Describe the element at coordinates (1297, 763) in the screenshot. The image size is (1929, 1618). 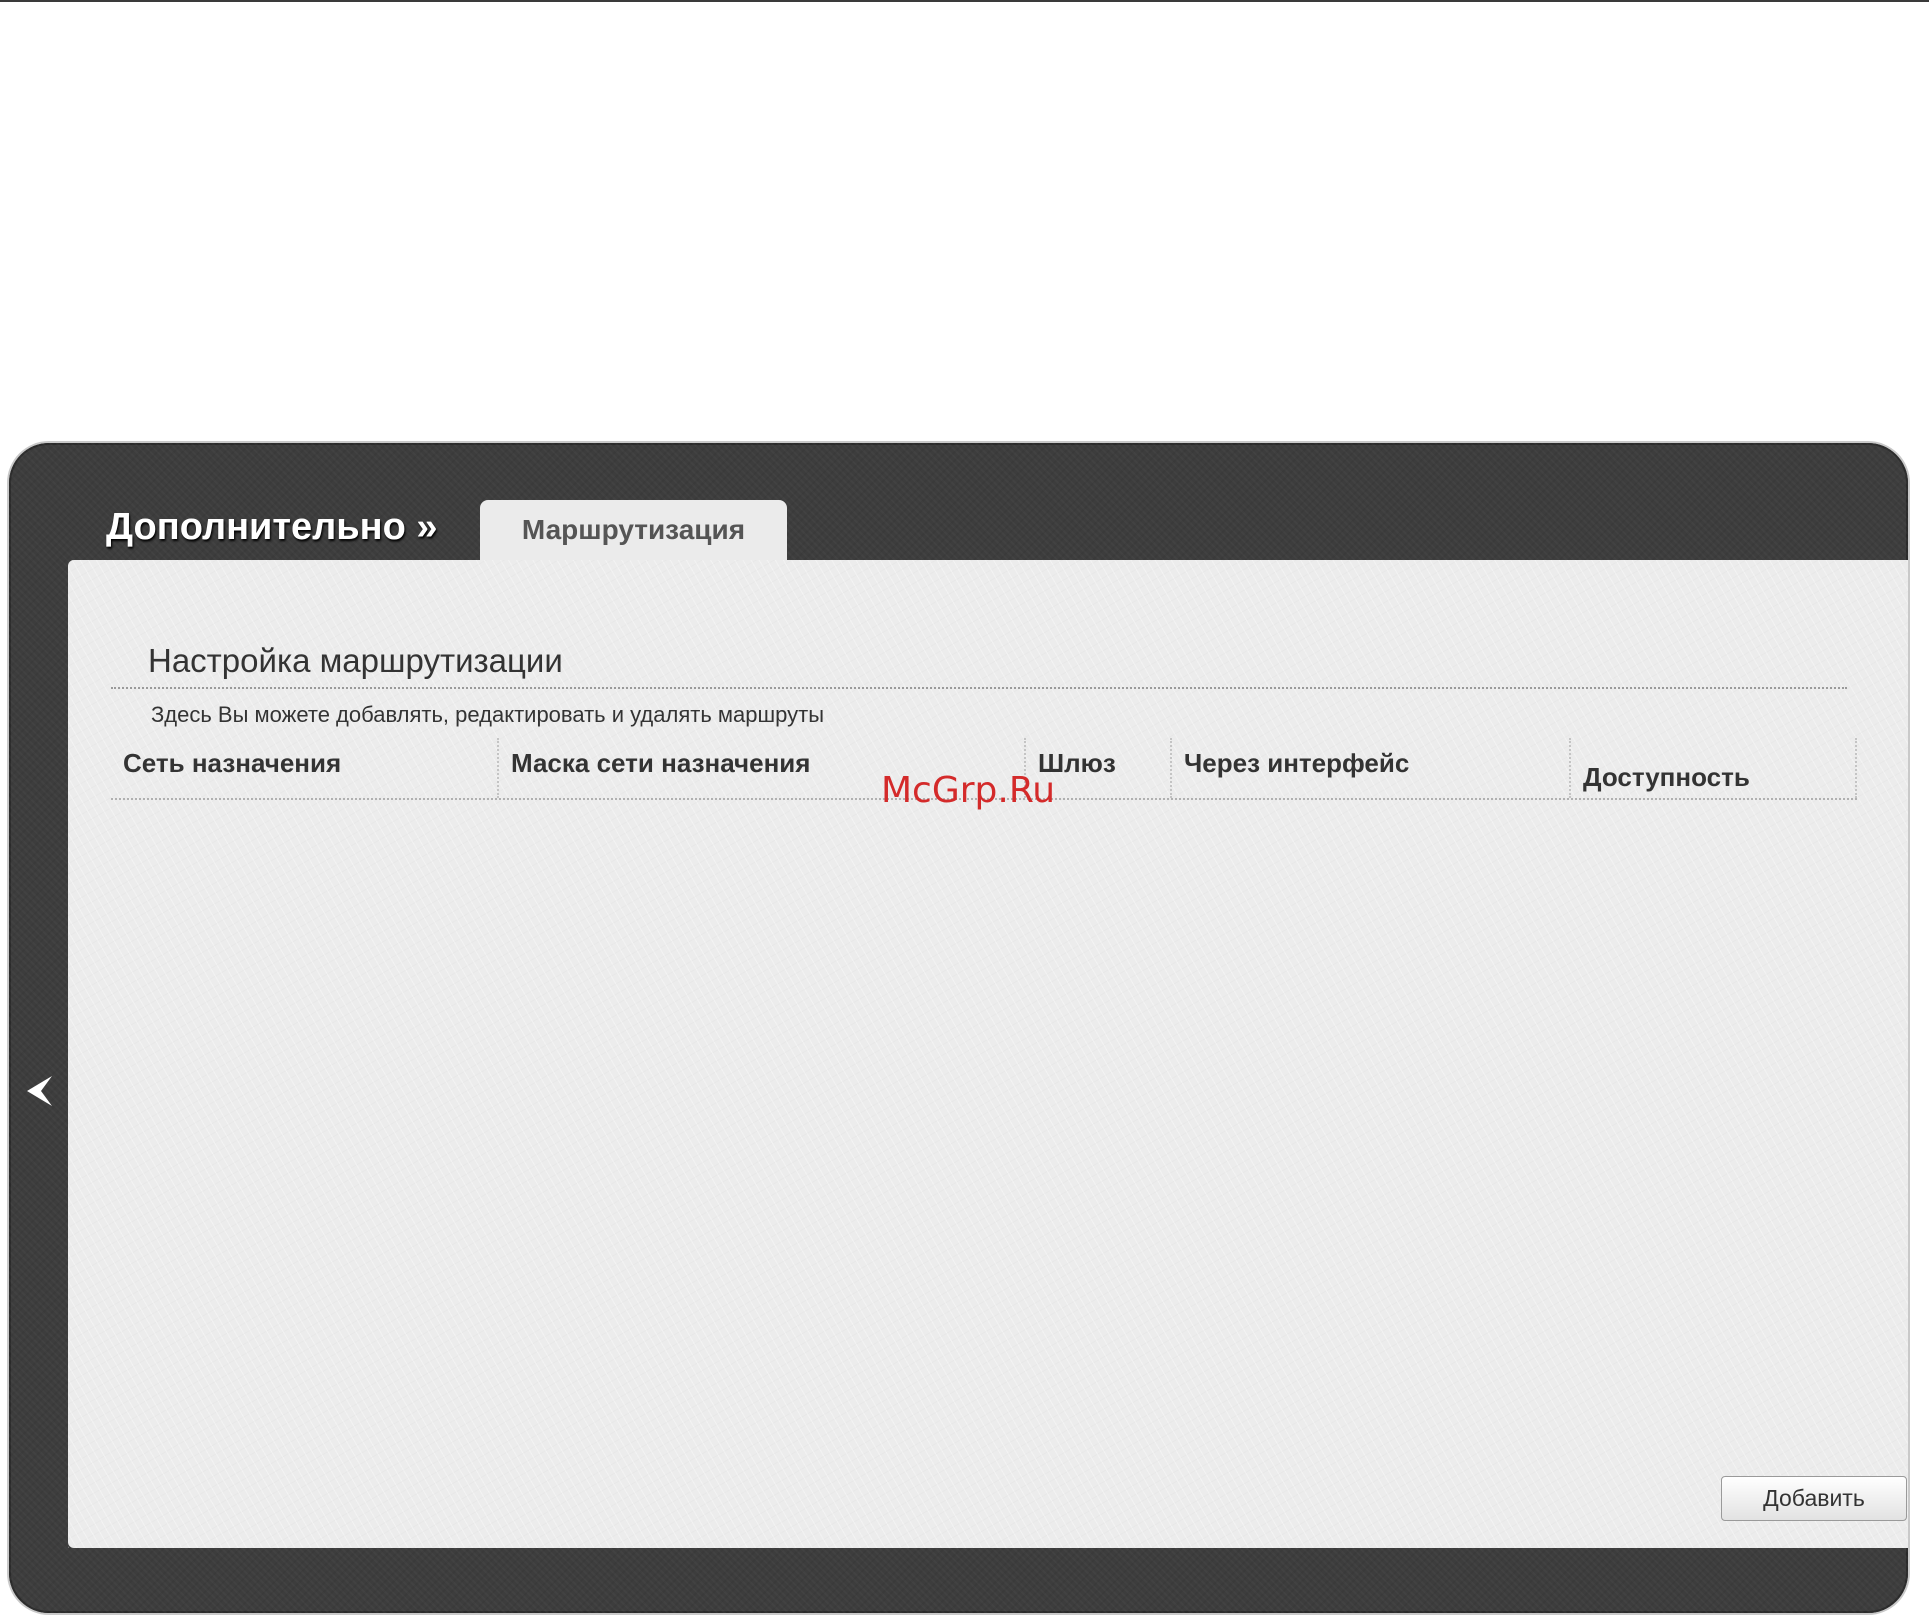
I see `column-header-label: Через интерфейс` at that location.